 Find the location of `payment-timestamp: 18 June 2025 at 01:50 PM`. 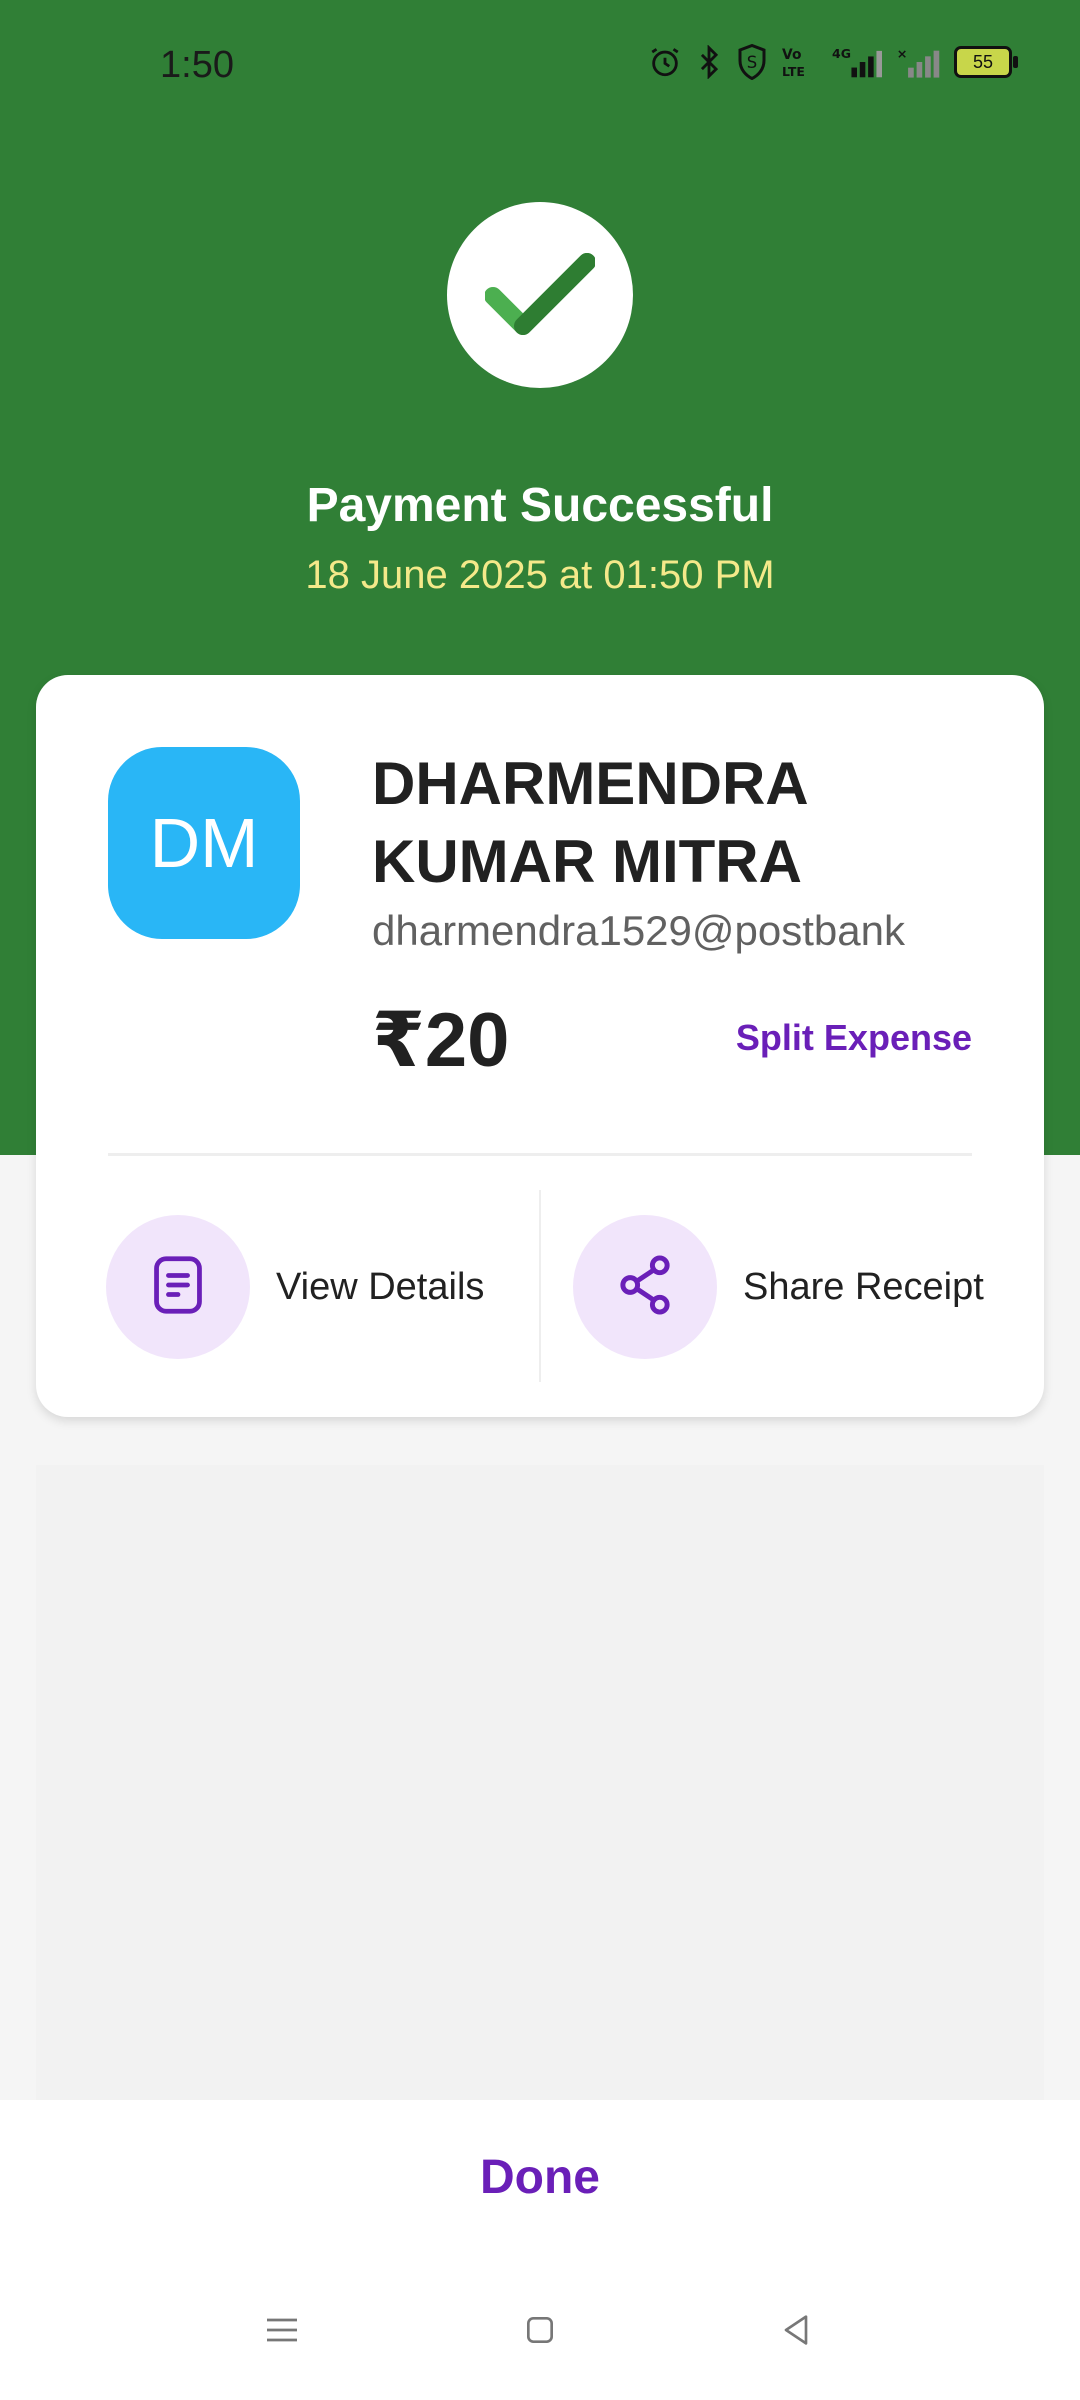

payment-timestamp: 18 June 2025 at 01:50 PM is located at coordinates (540, 575).